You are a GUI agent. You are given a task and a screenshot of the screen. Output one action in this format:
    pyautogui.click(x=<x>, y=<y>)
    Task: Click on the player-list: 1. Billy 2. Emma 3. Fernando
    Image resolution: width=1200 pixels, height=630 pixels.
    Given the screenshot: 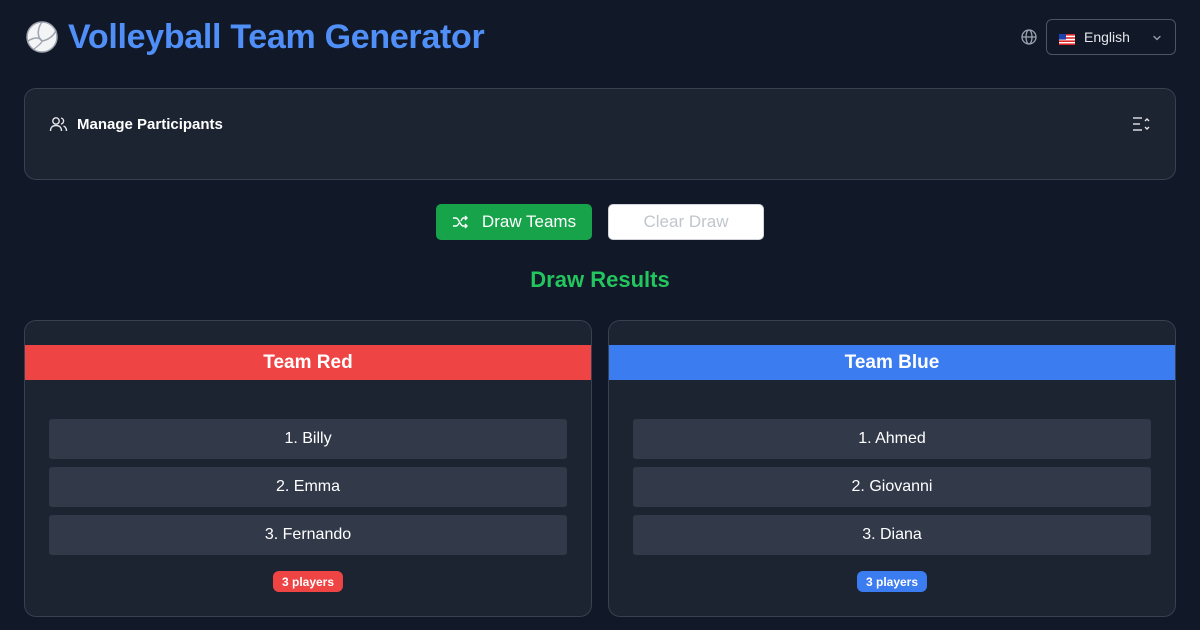 What is the action you would take?
    pyautogui.click(x=308, y=491)
    